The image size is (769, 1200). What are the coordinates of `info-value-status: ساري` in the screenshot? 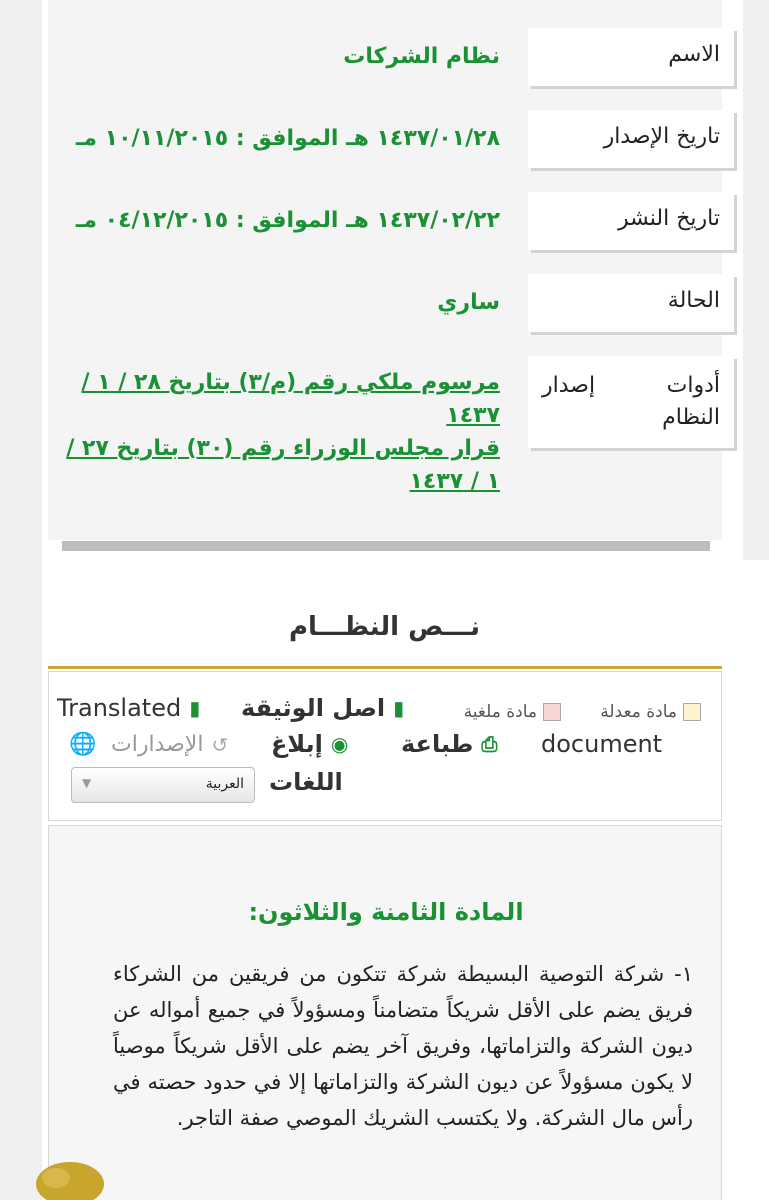 It's located at (468, 302).